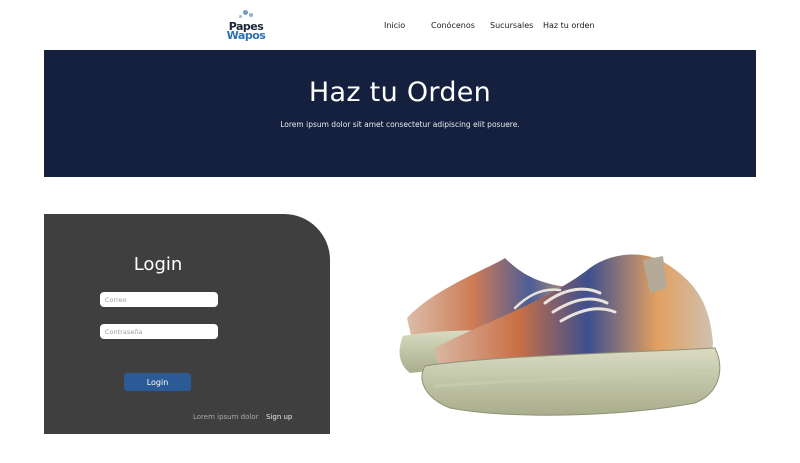 The image size is (800, 463). I want to click on page-title: Haz tu Orden, so click(400, 92).